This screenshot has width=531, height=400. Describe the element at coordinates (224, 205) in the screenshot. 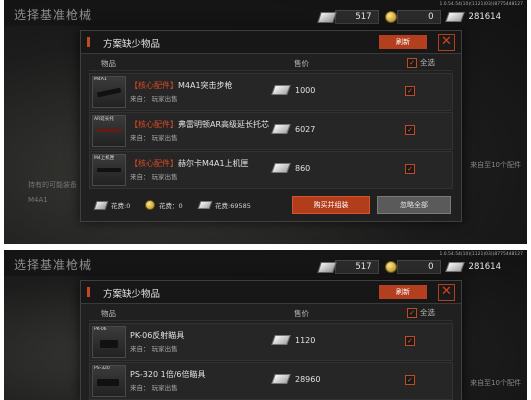

I see `cost-bill: 花费:69585` at that location.